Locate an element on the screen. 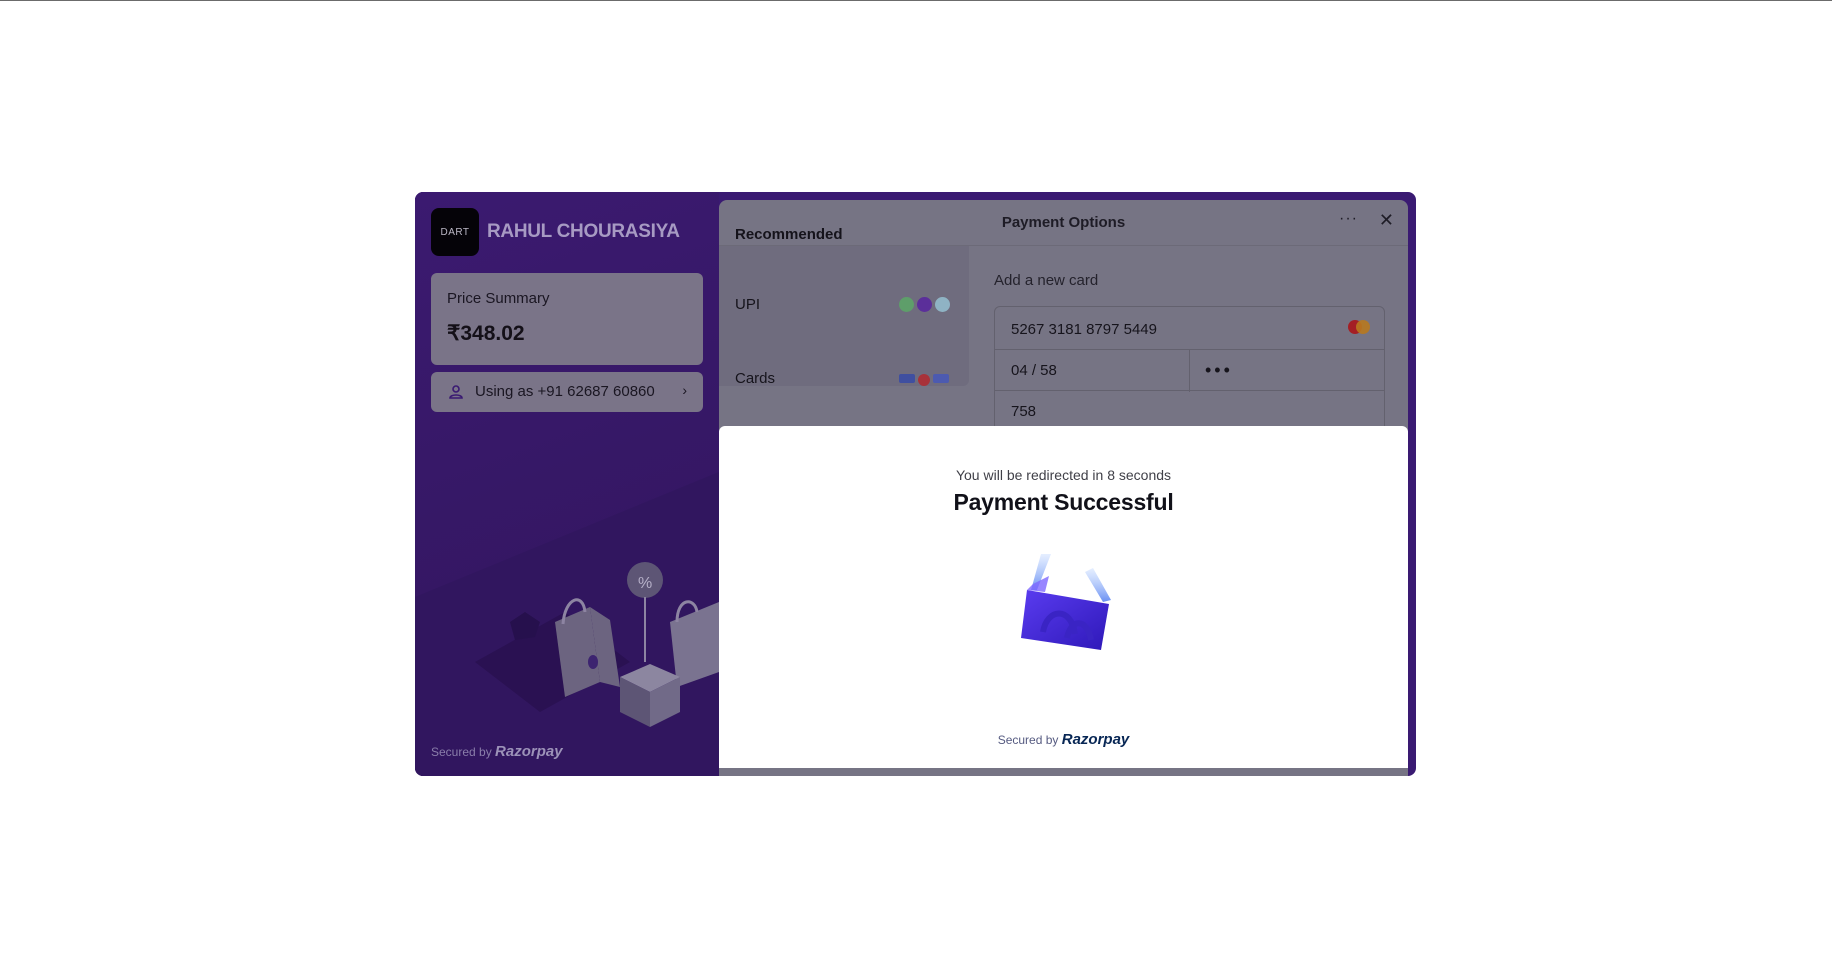 Image resolution: width=1832 pixels, height=964 pixels. card-network-icons is located at coordinates (924, 380).